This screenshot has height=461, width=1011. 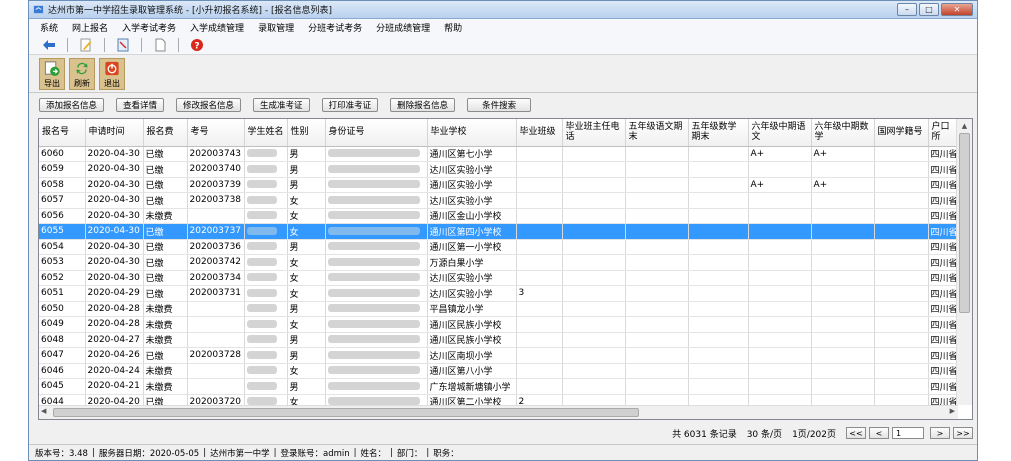 I want to click on exit-icon, so click(x=112, y=68).